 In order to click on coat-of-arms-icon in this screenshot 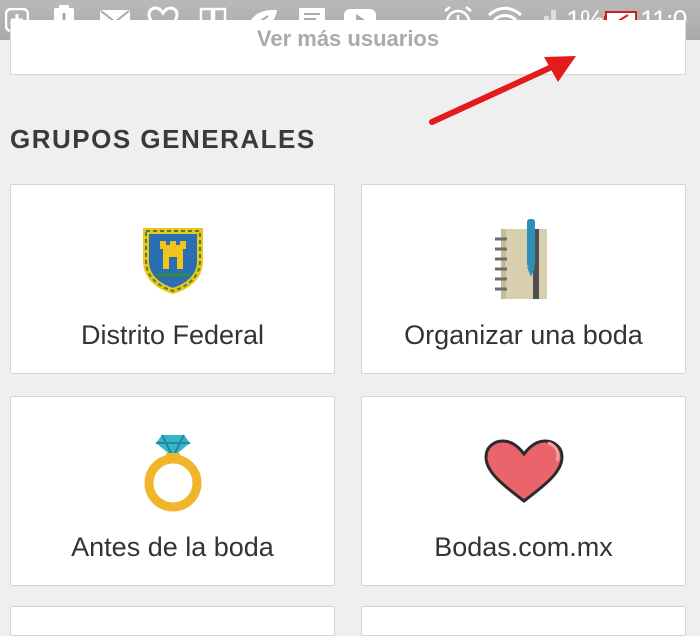, I will do `click(173, 260)`.